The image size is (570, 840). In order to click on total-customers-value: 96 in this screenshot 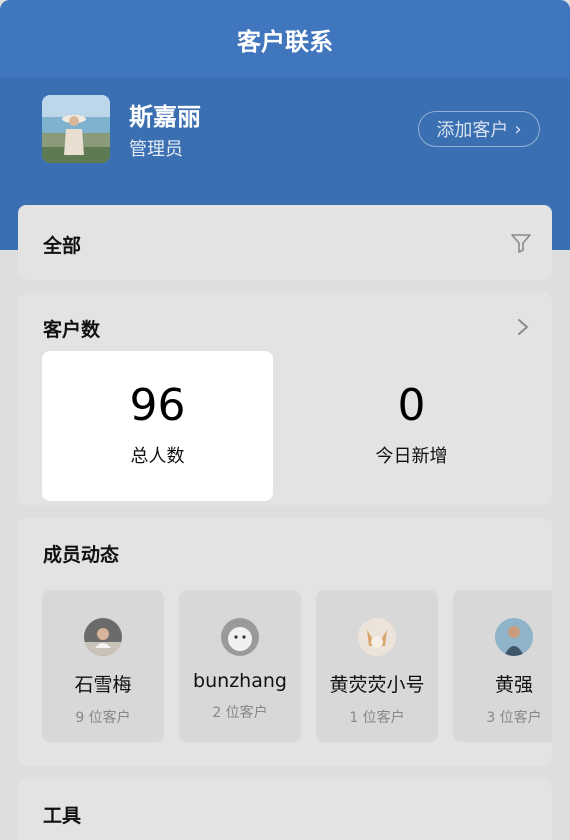, I will do `click(157, 405)`.